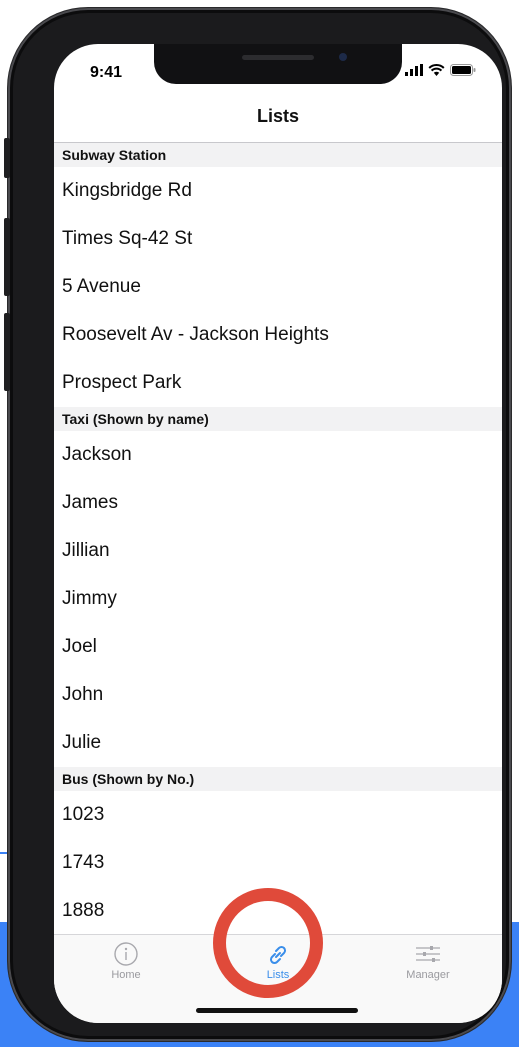  What do you see at coordinates (278, 383) in the screenshot?
I see `list-item: Prospect Park` at bounding box center [278, 383].